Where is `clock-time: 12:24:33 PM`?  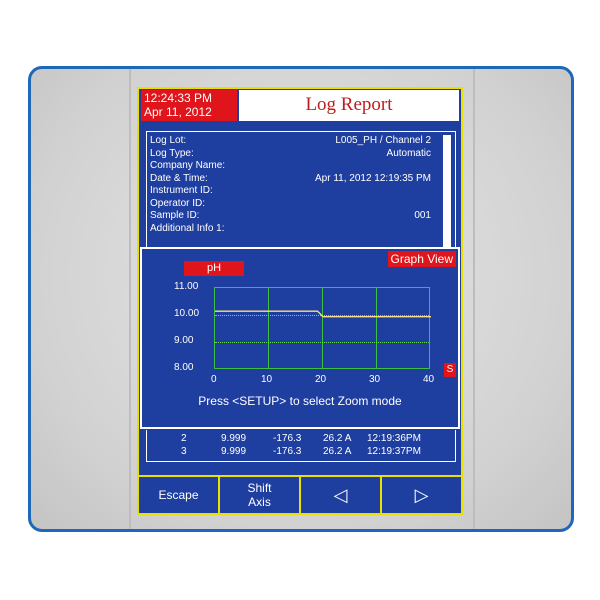
clock-time: 12:24:33 PM is located at coordinates (178, 98).